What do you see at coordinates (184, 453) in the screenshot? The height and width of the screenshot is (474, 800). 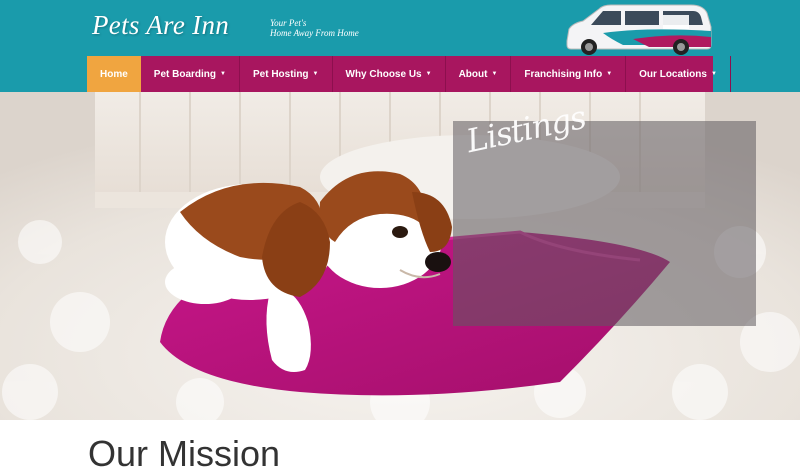 I see `section-heading: Our Mission` at bounding box center [184, 453].